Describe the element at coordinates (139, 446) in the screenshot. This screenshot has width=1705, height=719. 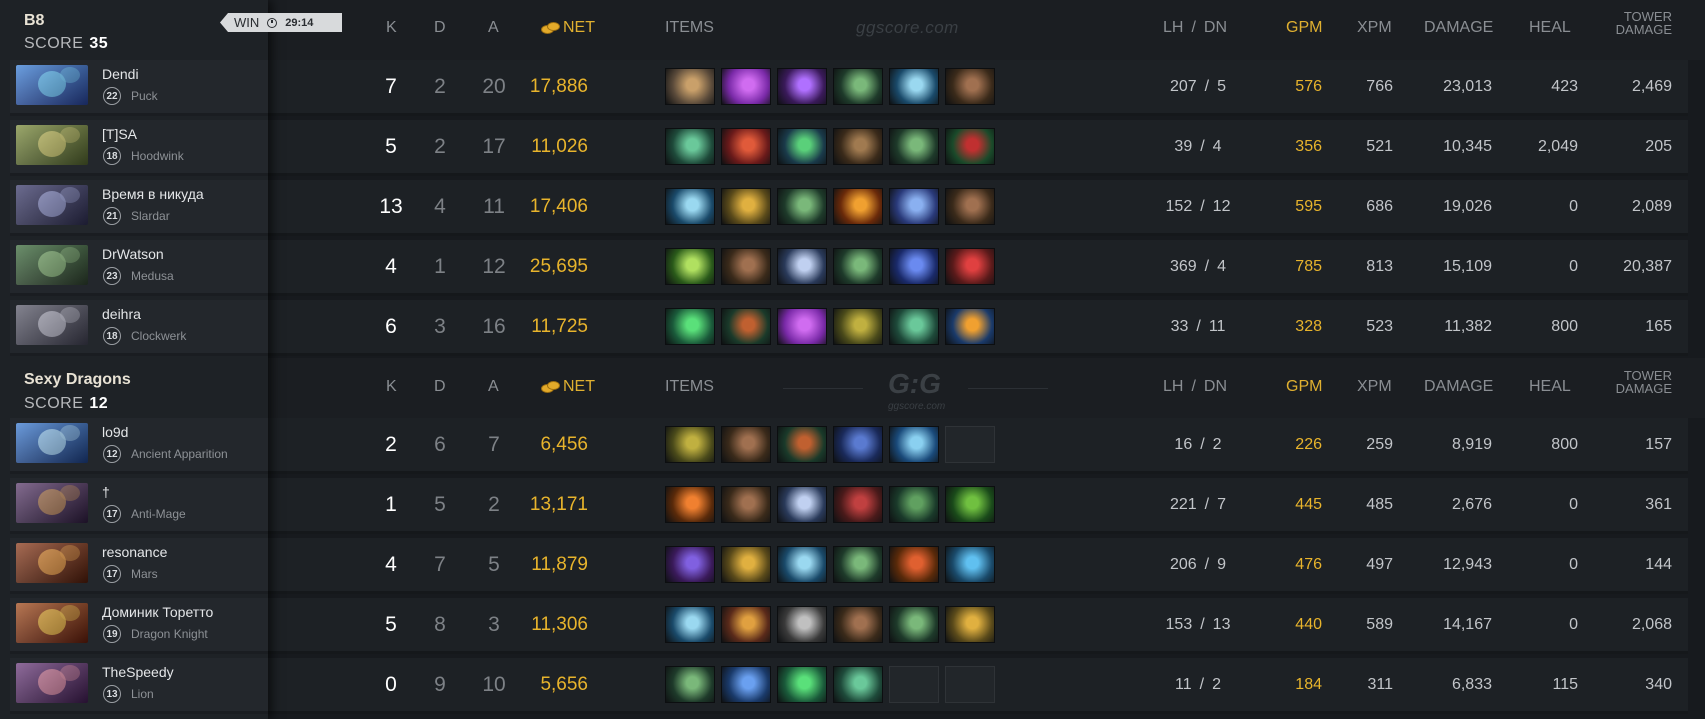
I see `player-card: lo9d 12 Ancient Apparition` at that location.